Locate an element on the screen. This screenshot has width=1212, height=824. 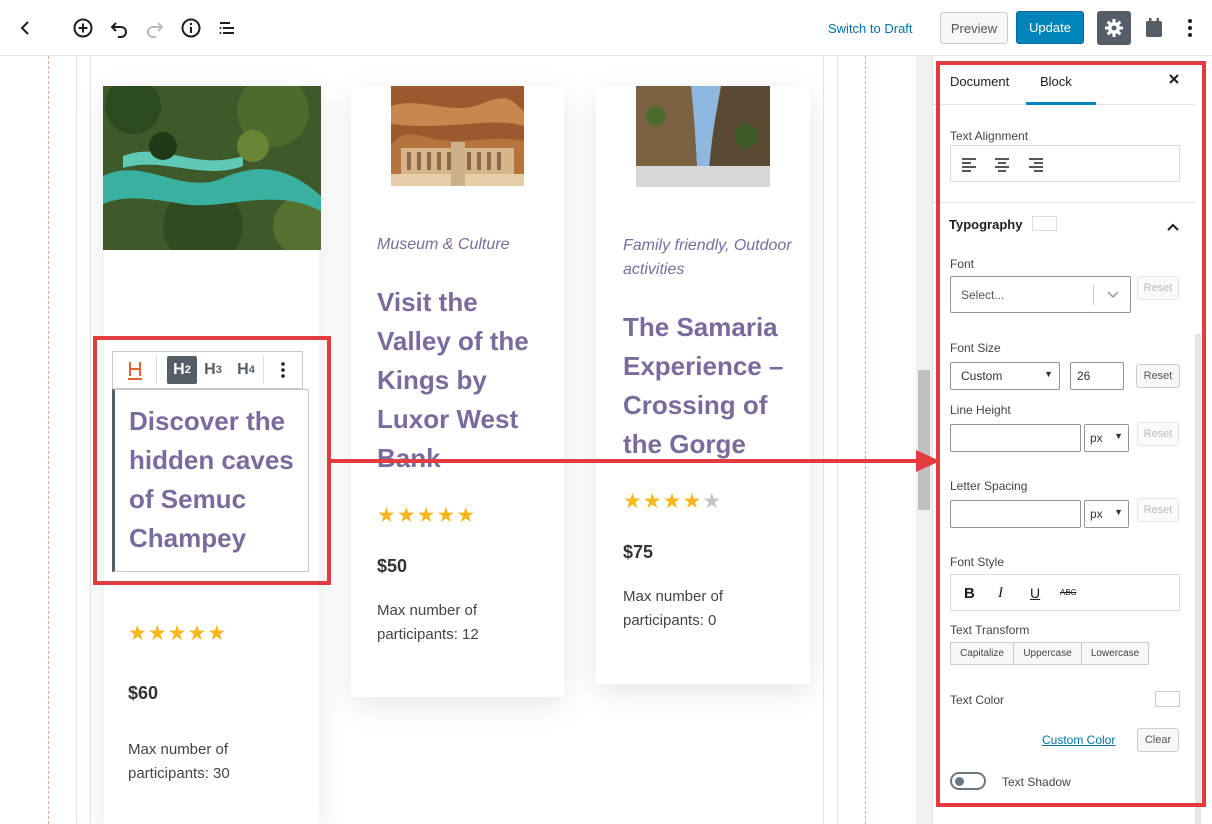
more-options-button is located at coordinates (1190, 28).